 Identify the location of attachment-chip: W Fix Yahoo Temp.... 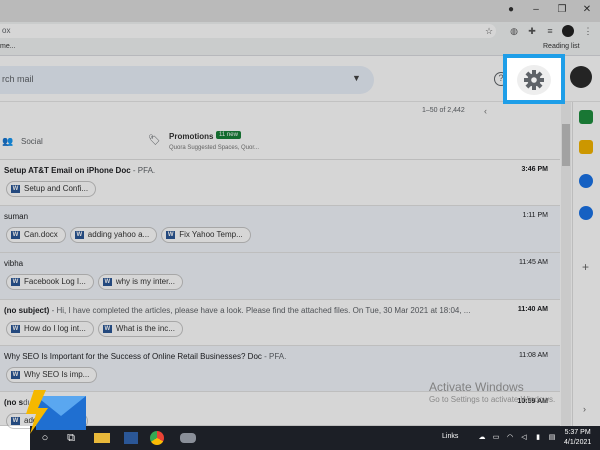
(206, 235).